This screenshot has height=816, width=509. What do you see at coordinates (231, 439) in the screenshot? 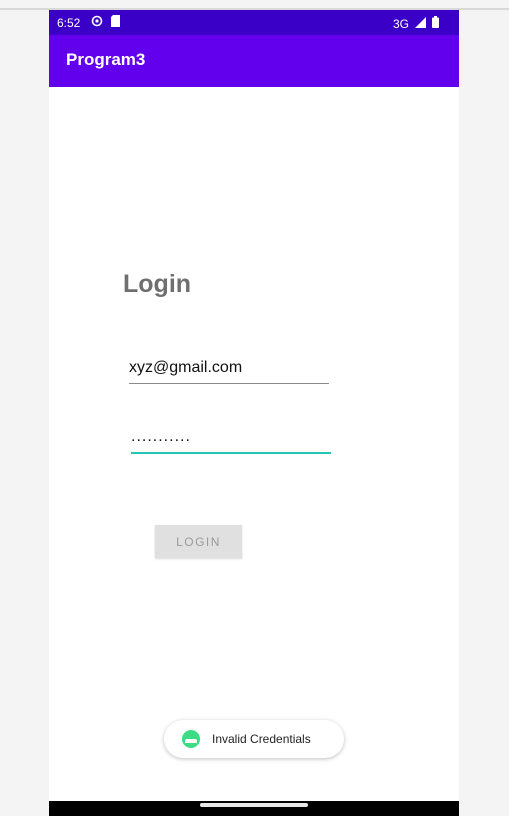
I see `password-field` at bounding box center [231, 439].